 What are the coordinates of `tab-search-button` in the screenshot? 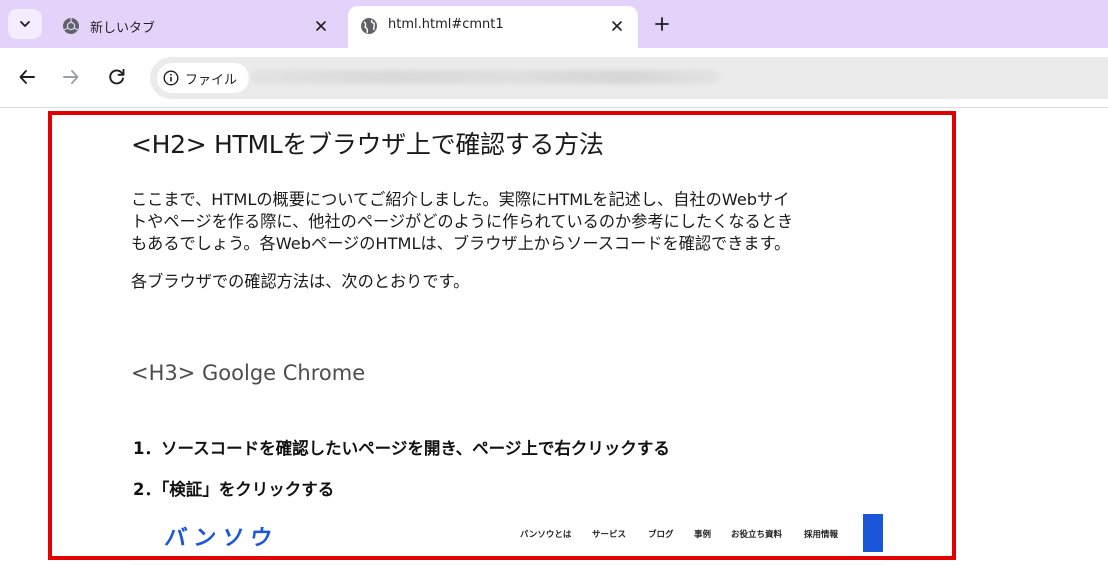 It's located at (25, 24).